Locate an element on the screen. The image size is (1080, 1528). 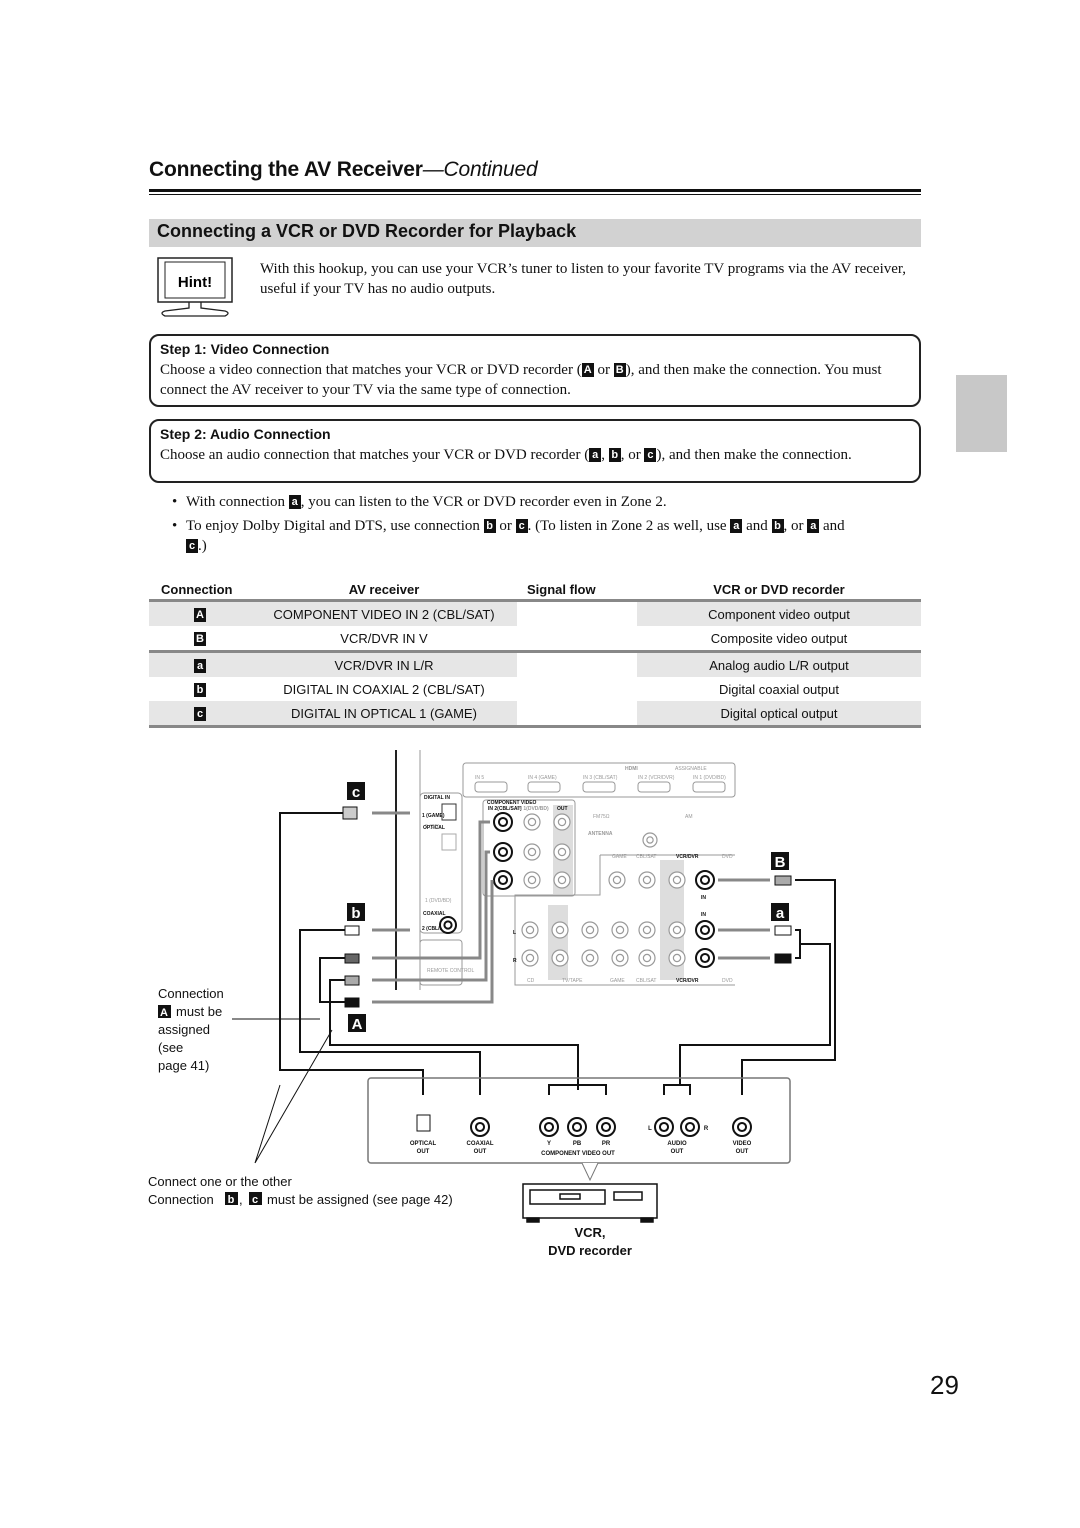
svg-text: (see is located at coordinates (170, 1047).